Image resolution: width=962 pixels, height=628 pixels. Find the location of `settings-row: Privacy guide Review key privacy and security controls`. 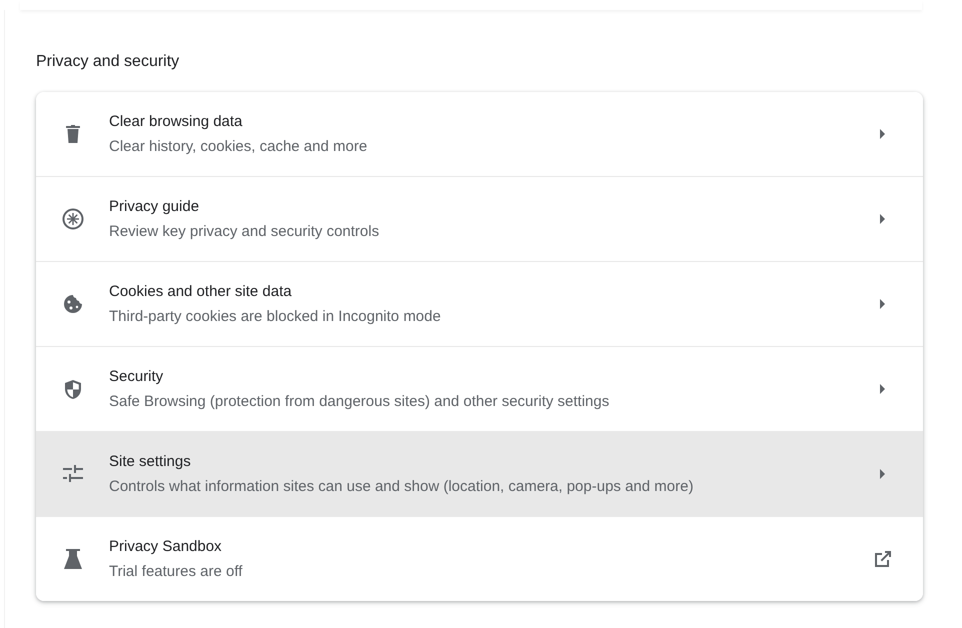

settings-row: Privacy guide Review key privacy and security controls is located at coordinates (479, 219).